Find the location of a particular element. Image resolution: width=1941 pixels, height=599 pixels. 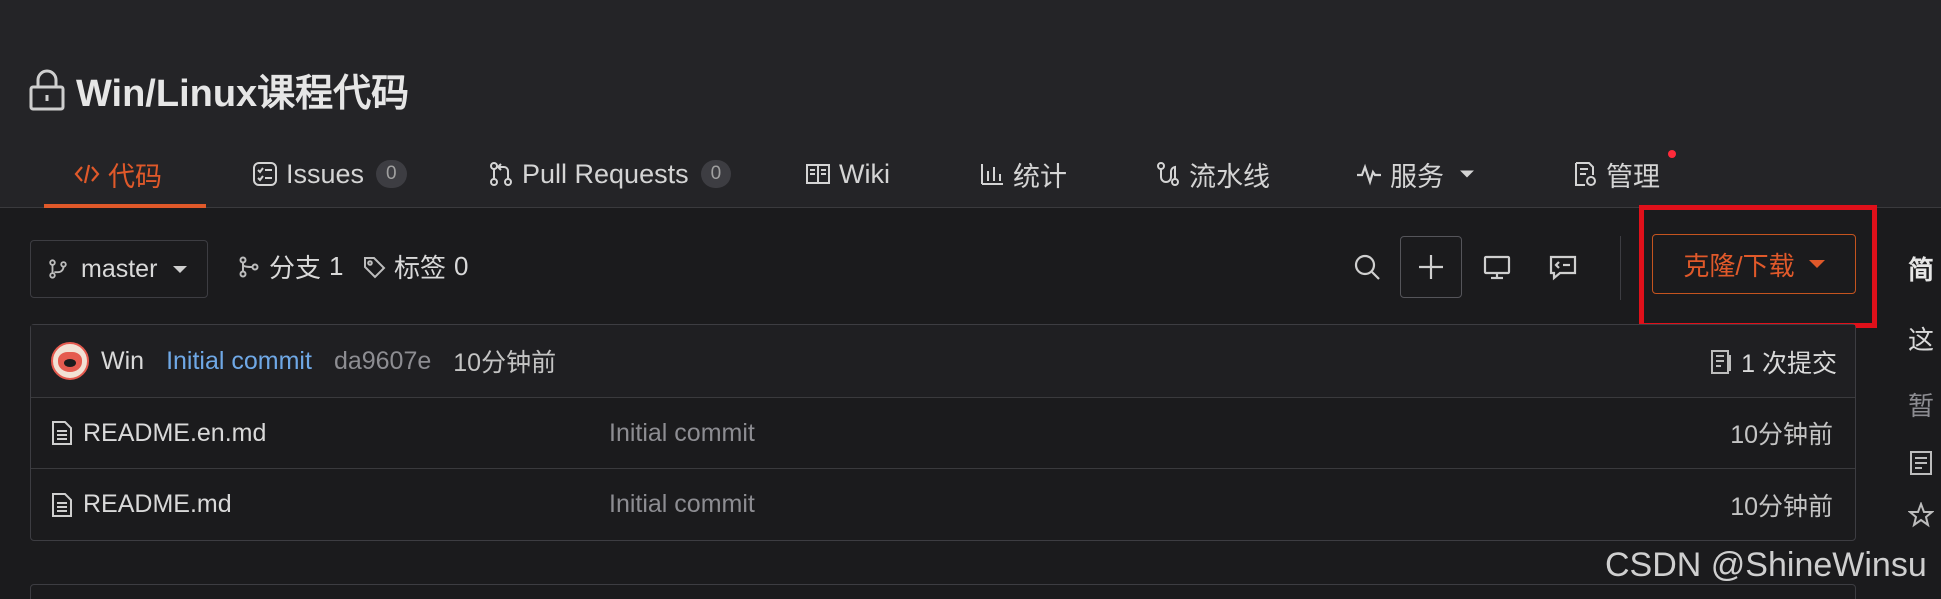

notification-dot is located at coordinates (1672, 154).